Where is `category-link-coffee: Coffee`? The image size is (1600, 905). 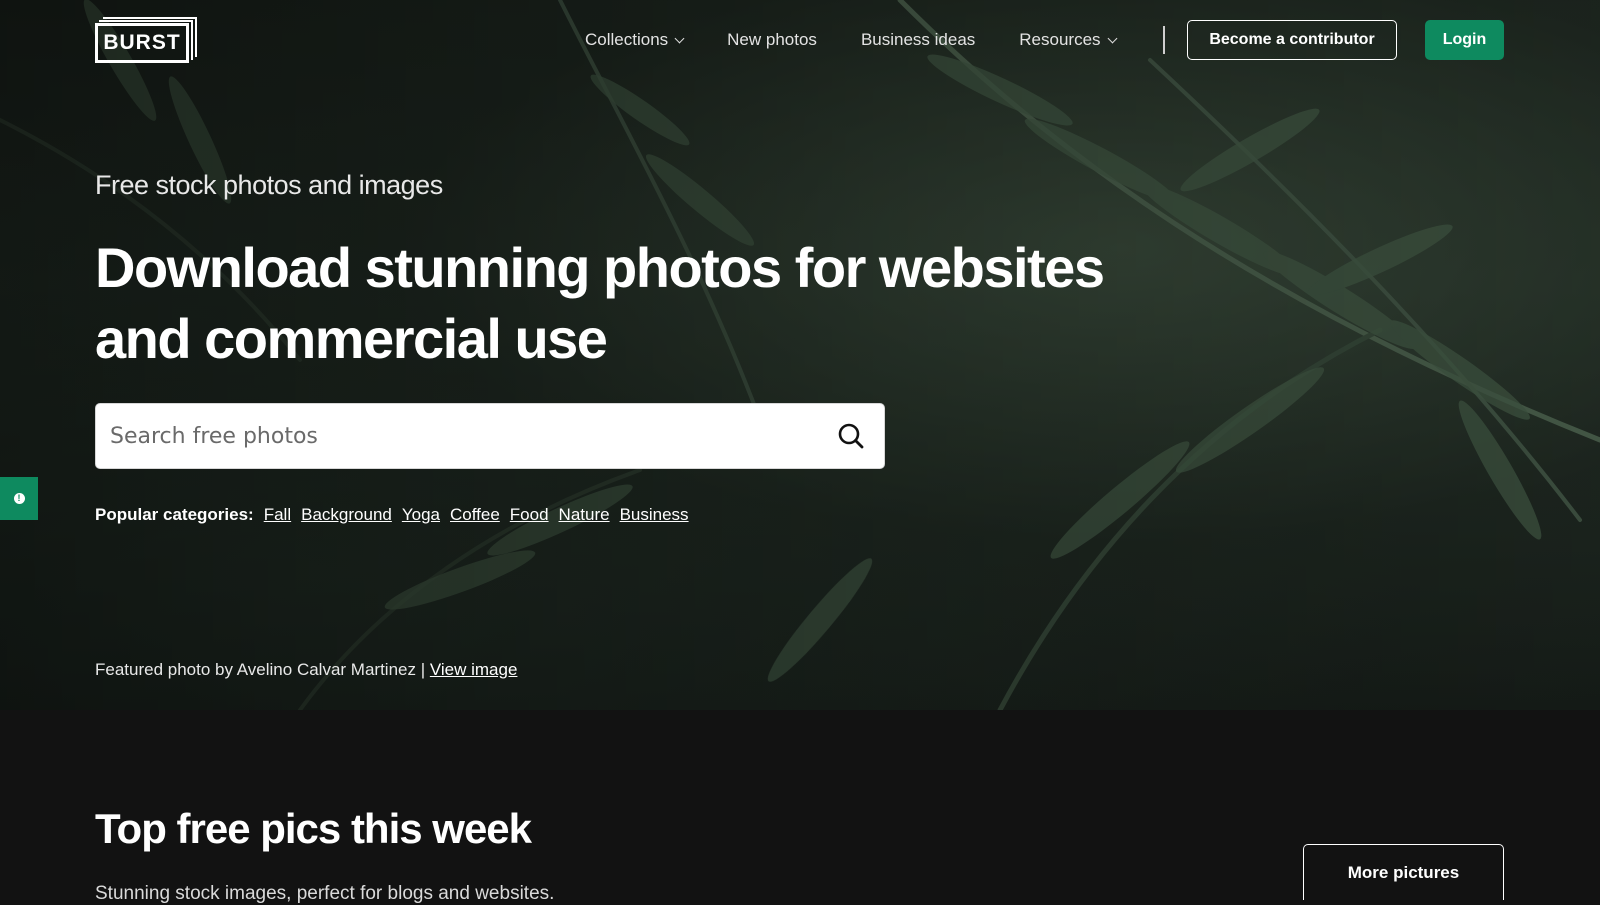
category-link-coffee: Coffee is located at coordinates (475, 515).